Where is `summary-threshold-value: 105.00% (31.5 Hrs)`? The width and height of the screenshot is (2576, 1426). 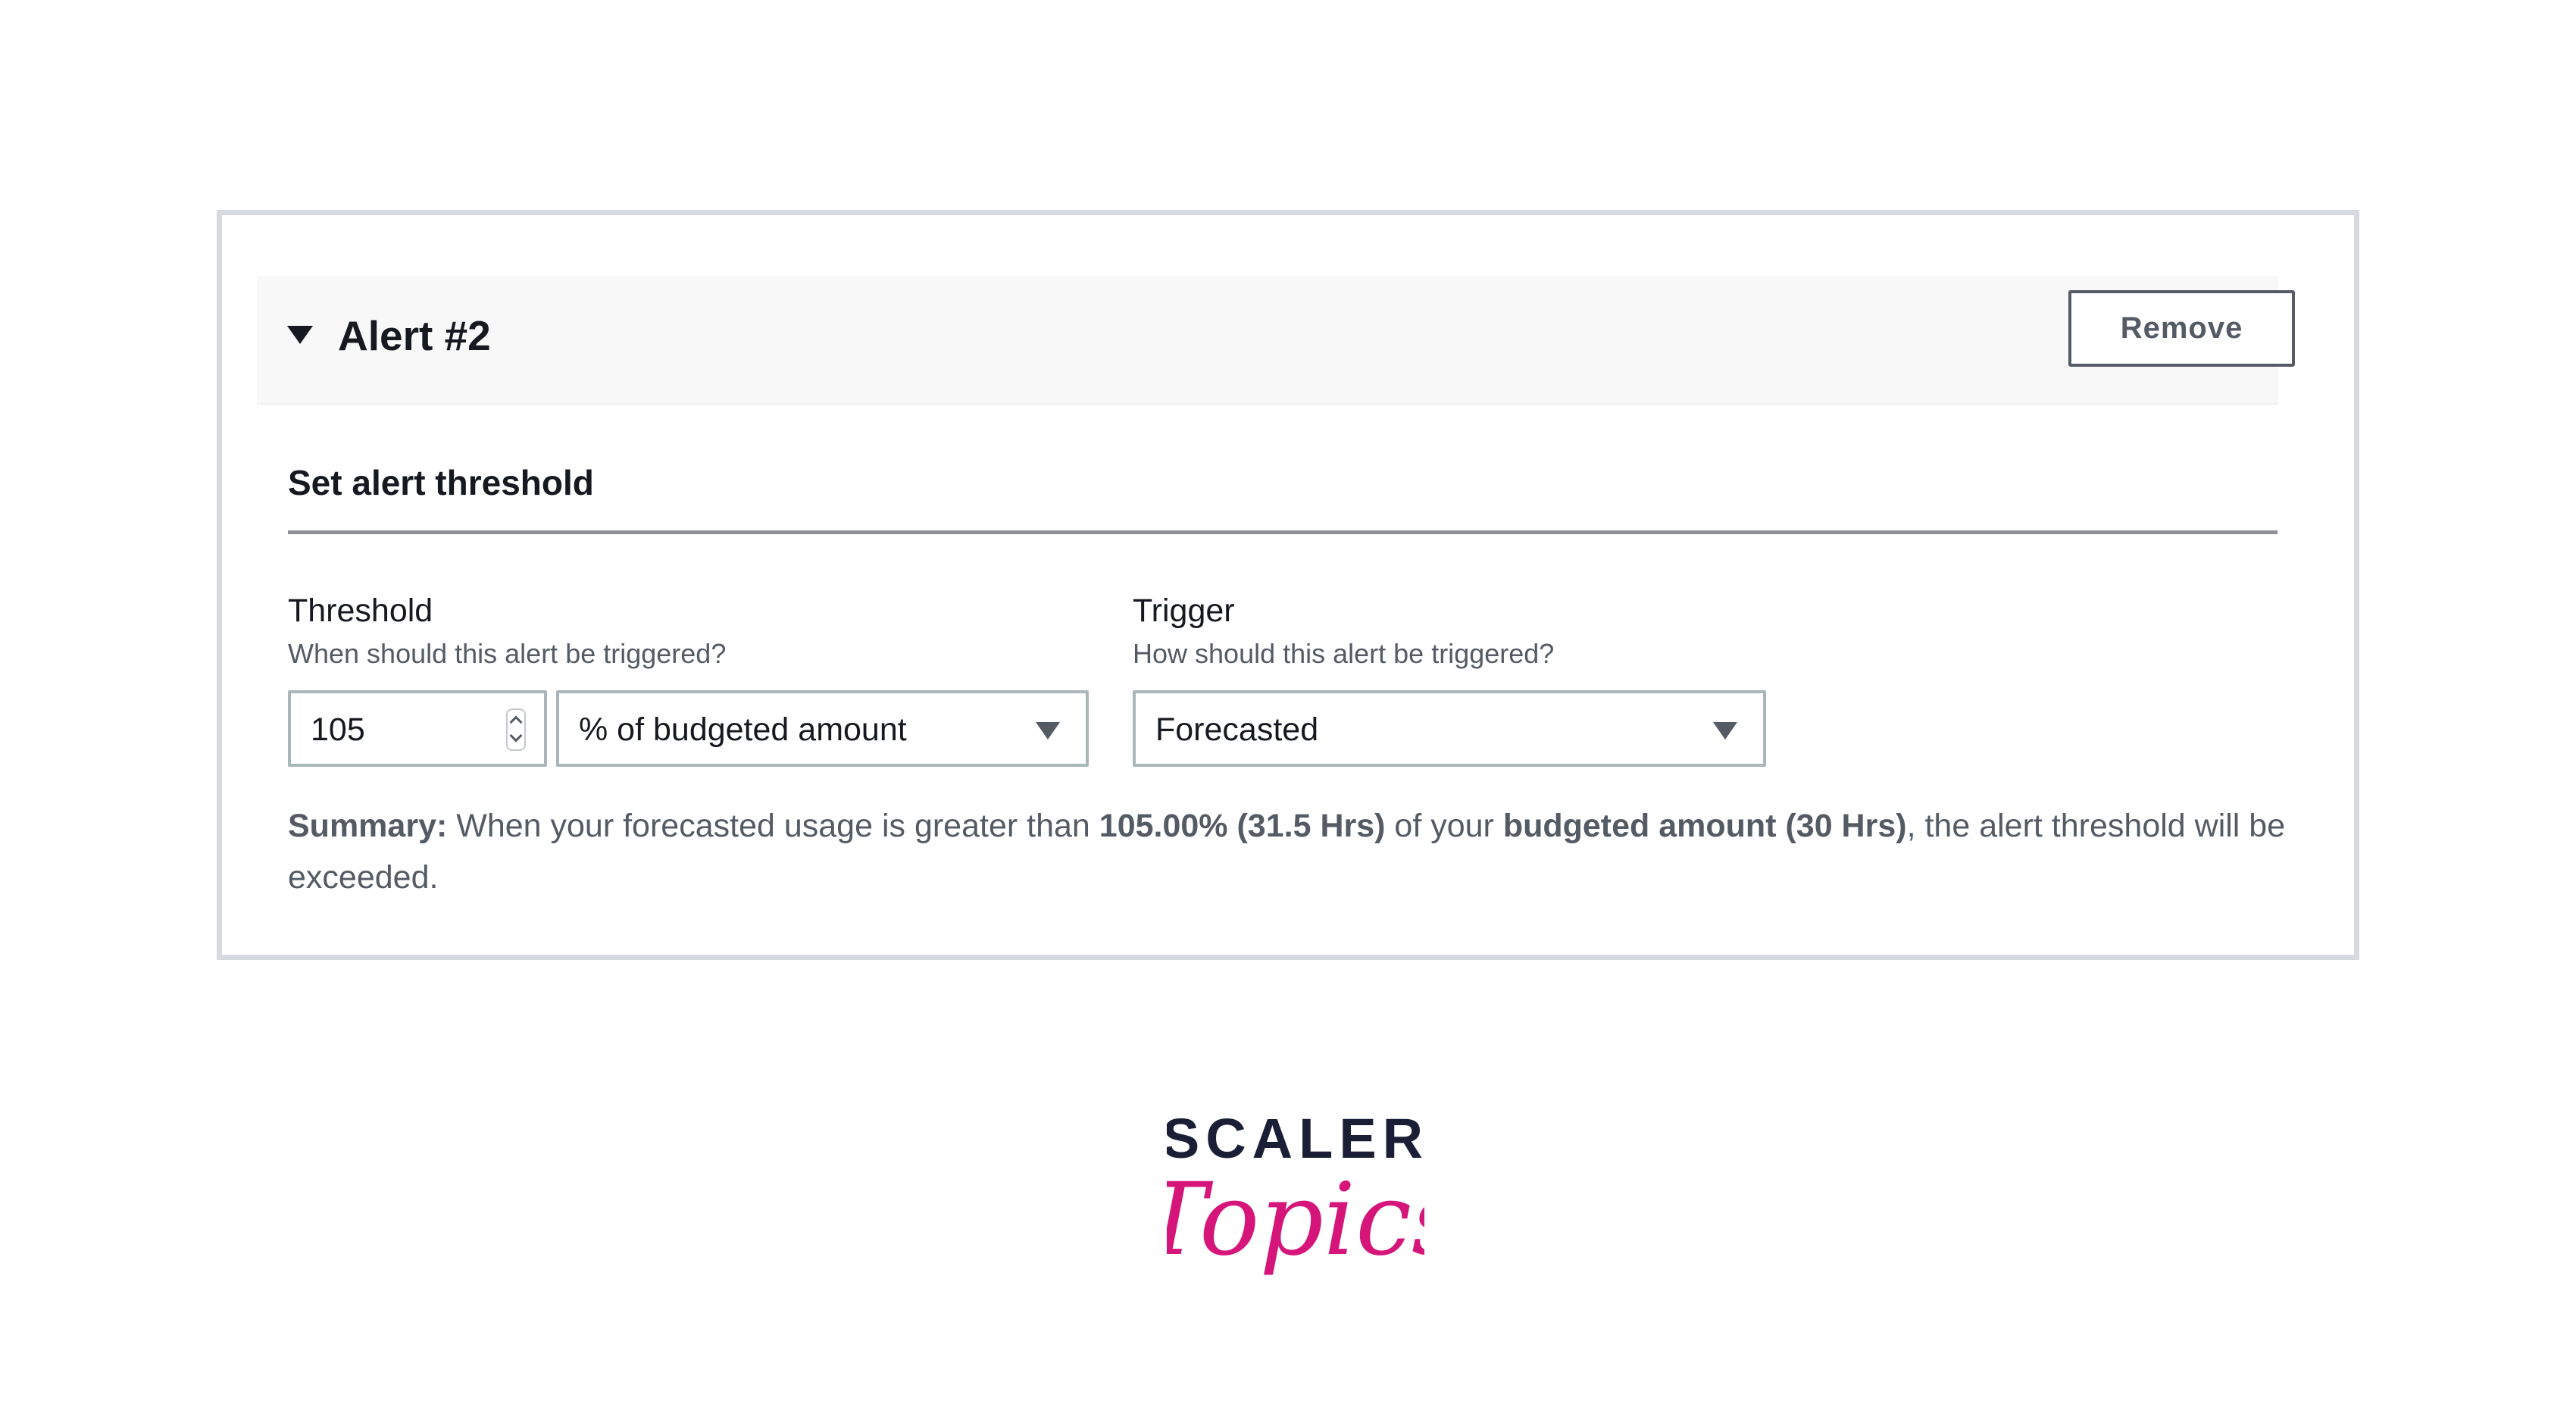 summary-threshold-value: 105.00% (31.5 Hrs) is located at coordinates (1242, 826).